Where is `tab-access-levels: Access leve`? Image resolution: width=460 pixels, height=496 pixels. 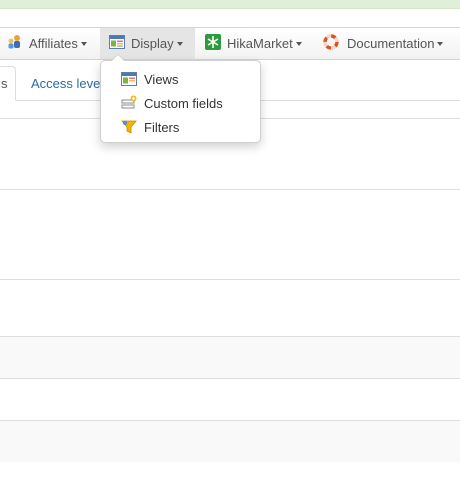
tab-access-levels: Access leve is located at coordinates (65, 83).